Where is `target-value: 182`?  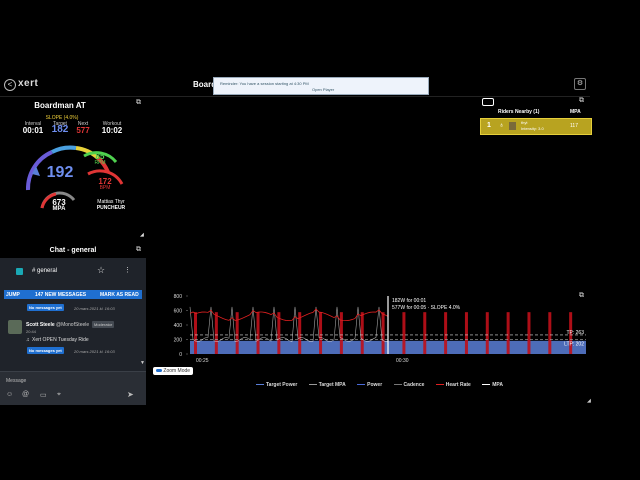 target-value: 182 is located at coordinates (60, 129).